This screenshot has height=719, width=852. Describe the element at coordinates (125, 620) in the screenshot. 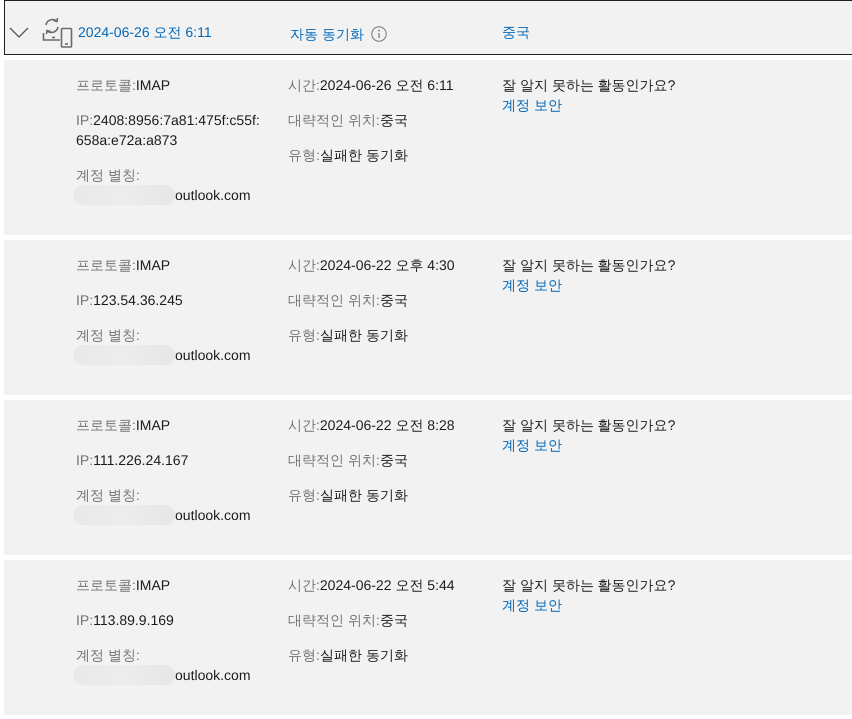

I see `ip-address-text: IP:113.89.9.169` at that location.